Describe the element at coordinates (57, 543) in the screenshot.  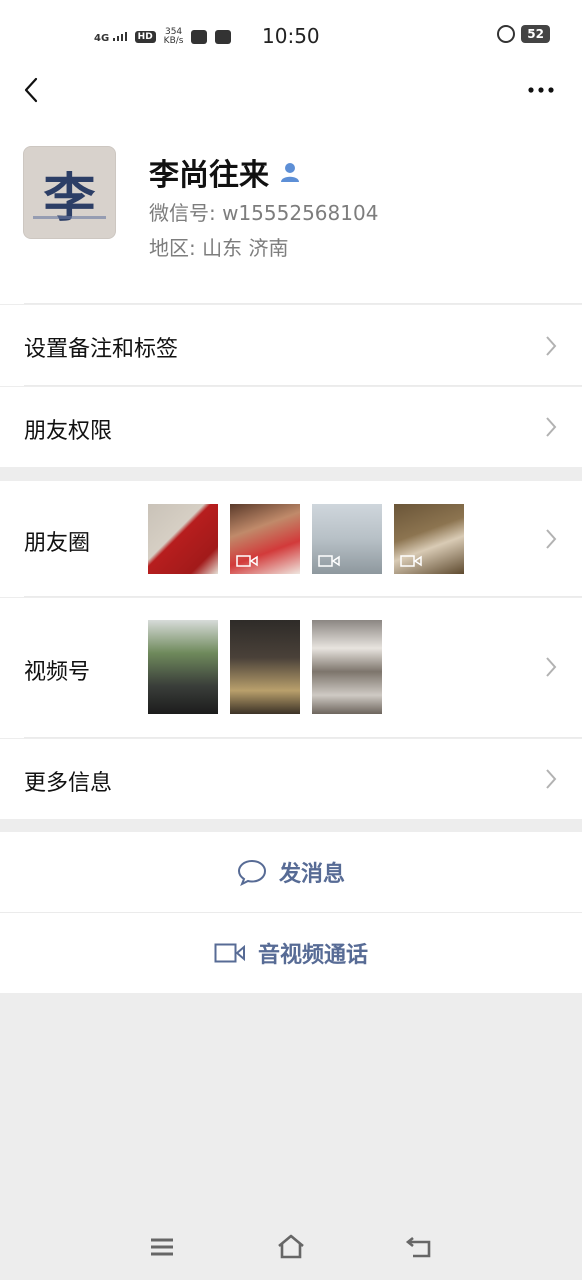
I see `moments-label: 朋友圈` at that location.